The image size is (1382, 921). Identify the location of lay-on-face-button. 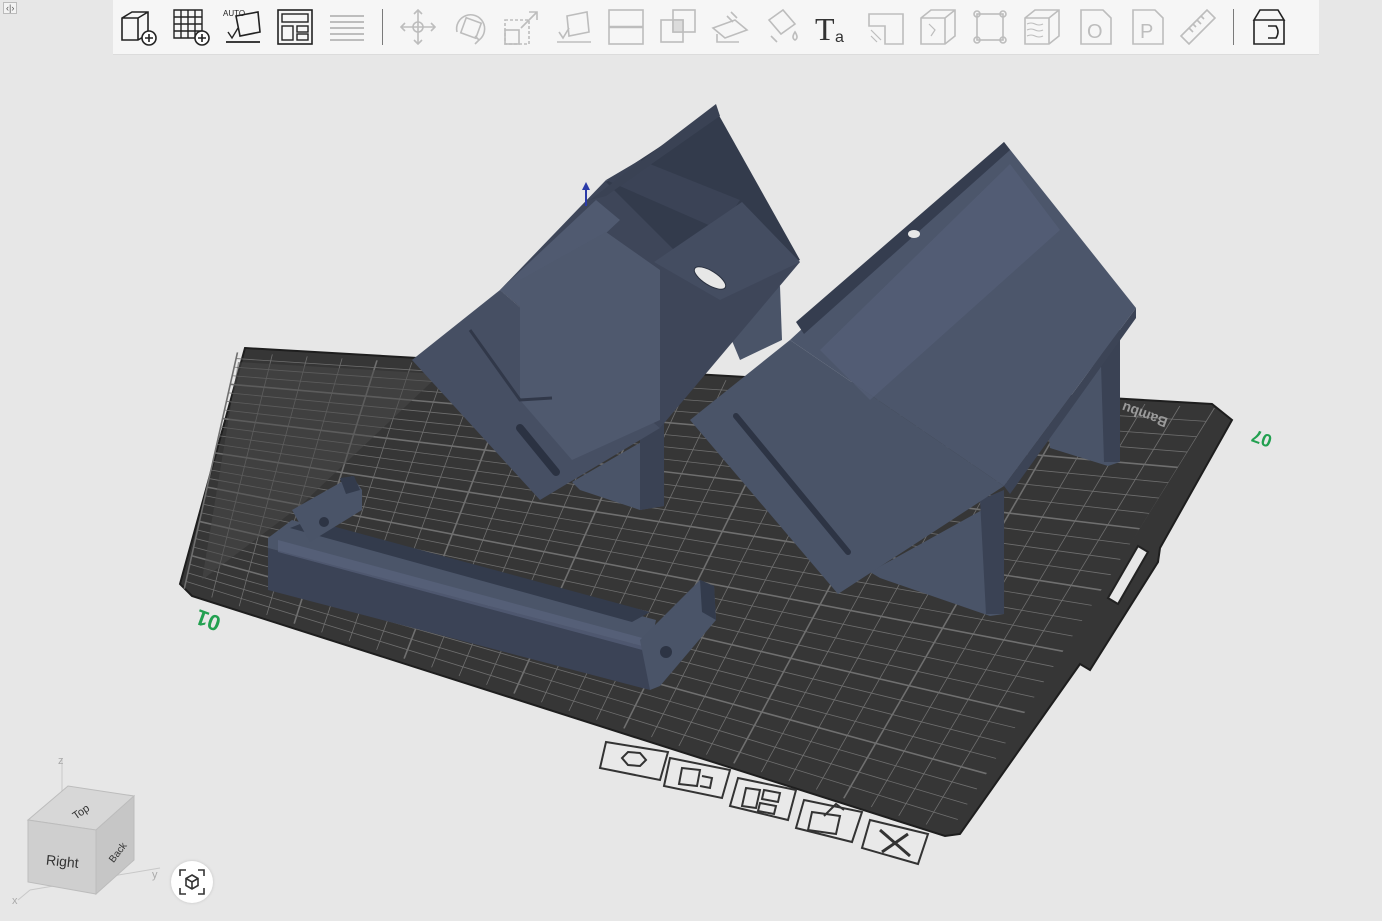
(574, 27).